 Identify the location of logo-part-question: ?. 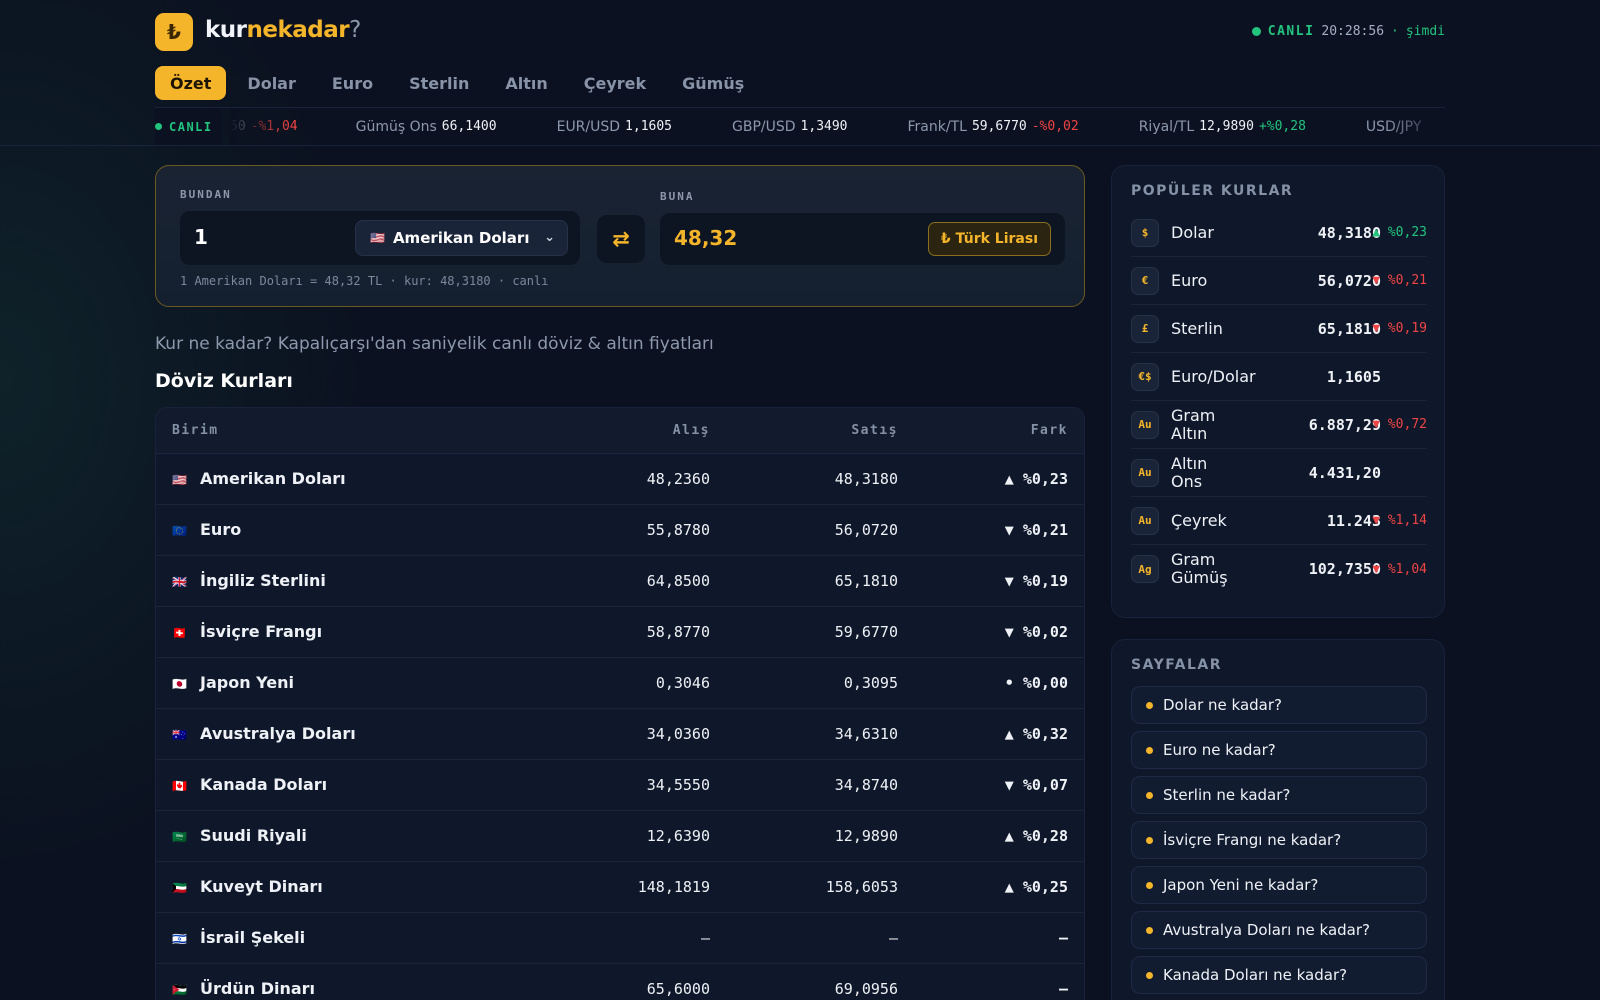
(355, 30).